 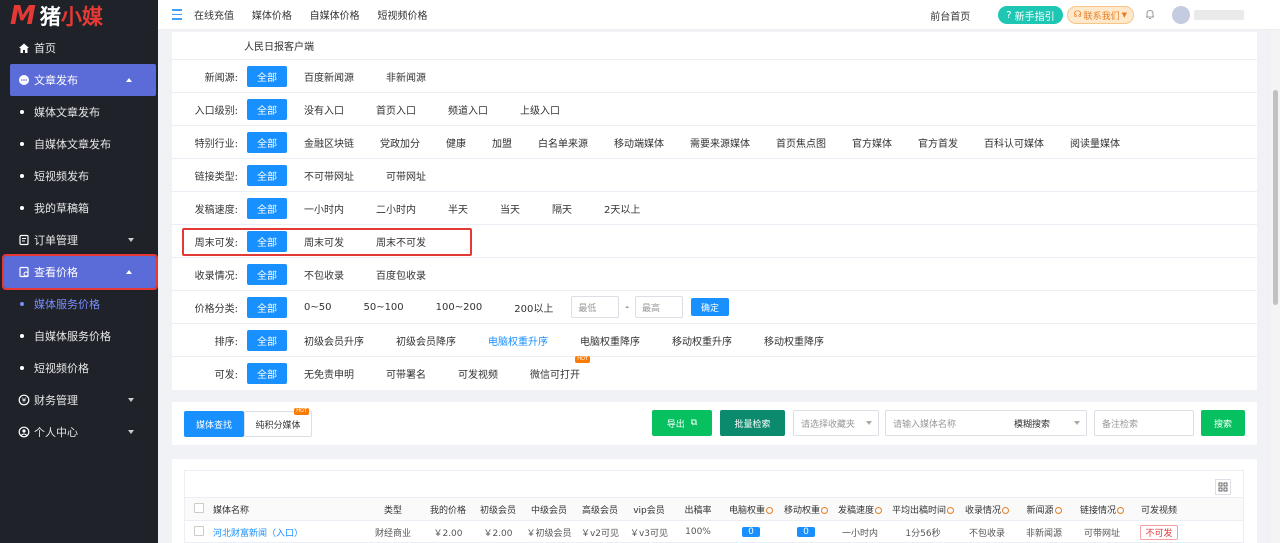 I want to click on filter-option: 0~50, so click(x=317, y=307).